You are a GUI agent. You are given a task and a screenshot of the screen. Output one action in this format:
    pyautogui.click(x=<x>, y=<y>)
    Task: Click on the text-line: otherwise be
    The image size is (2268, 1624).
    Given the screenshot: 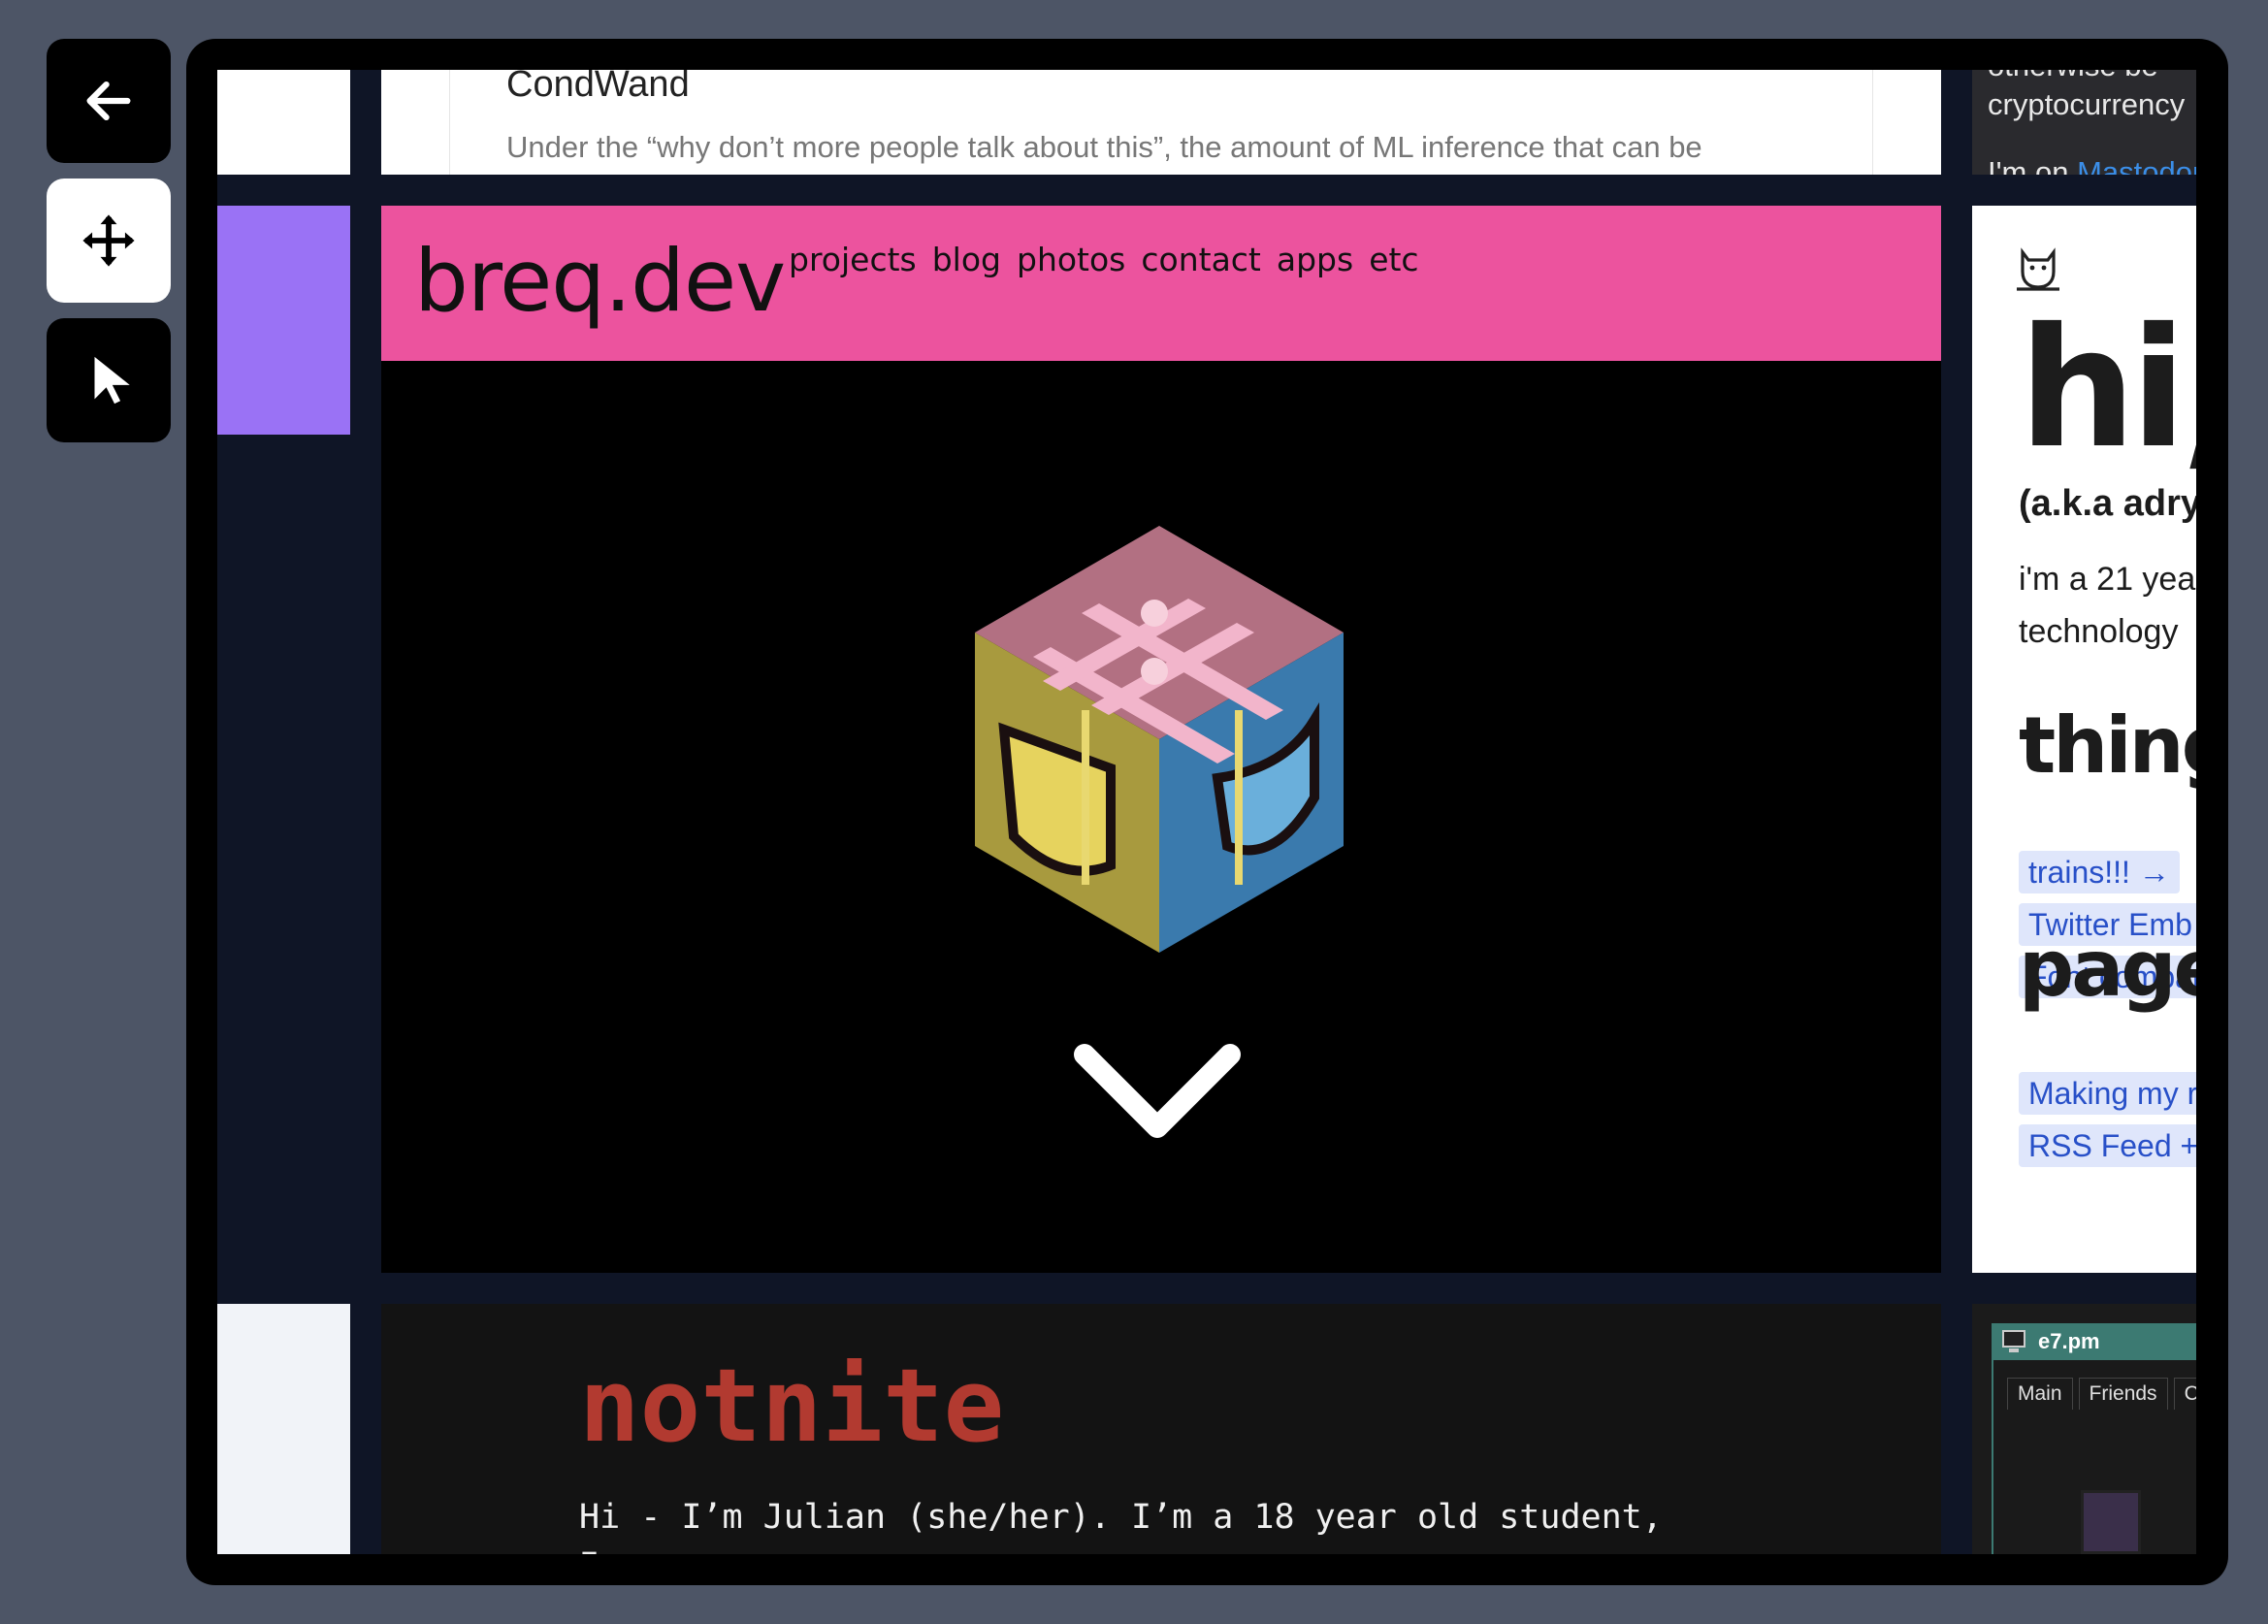 What is the action you would take?
    pyautogui.click(x=2073, y=76)
    